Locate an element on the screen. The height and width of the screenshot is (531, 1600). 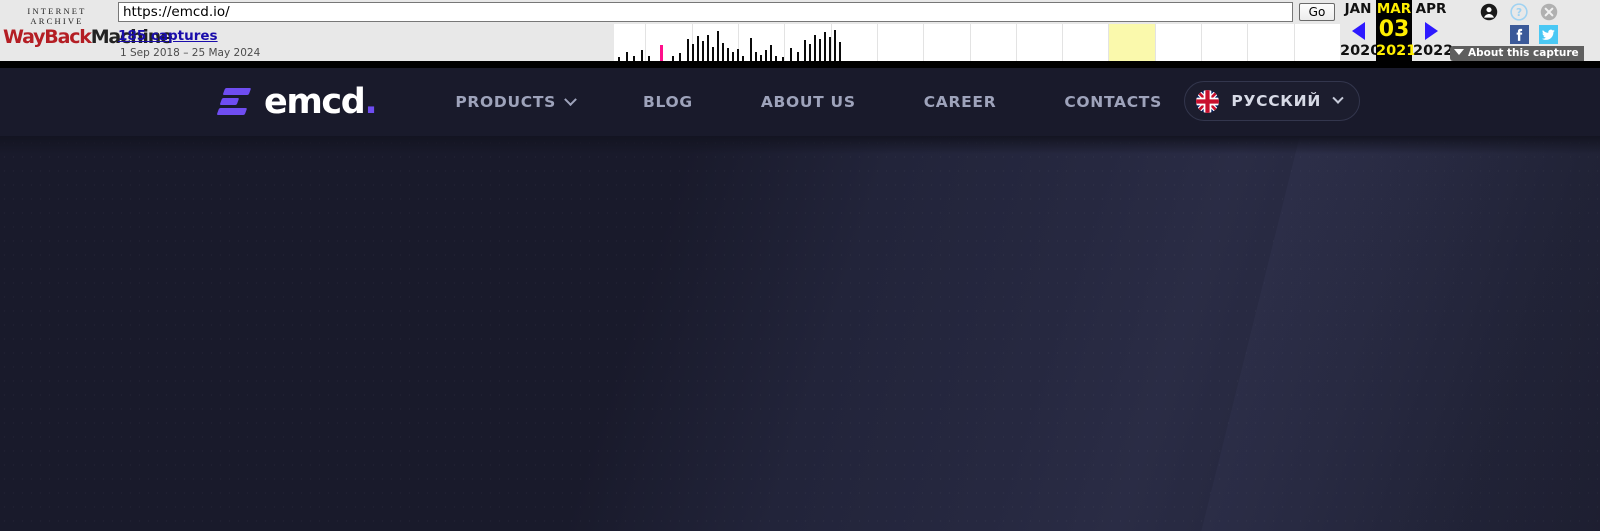
current-month-label: MAR is located at coordinates (1394, 9).